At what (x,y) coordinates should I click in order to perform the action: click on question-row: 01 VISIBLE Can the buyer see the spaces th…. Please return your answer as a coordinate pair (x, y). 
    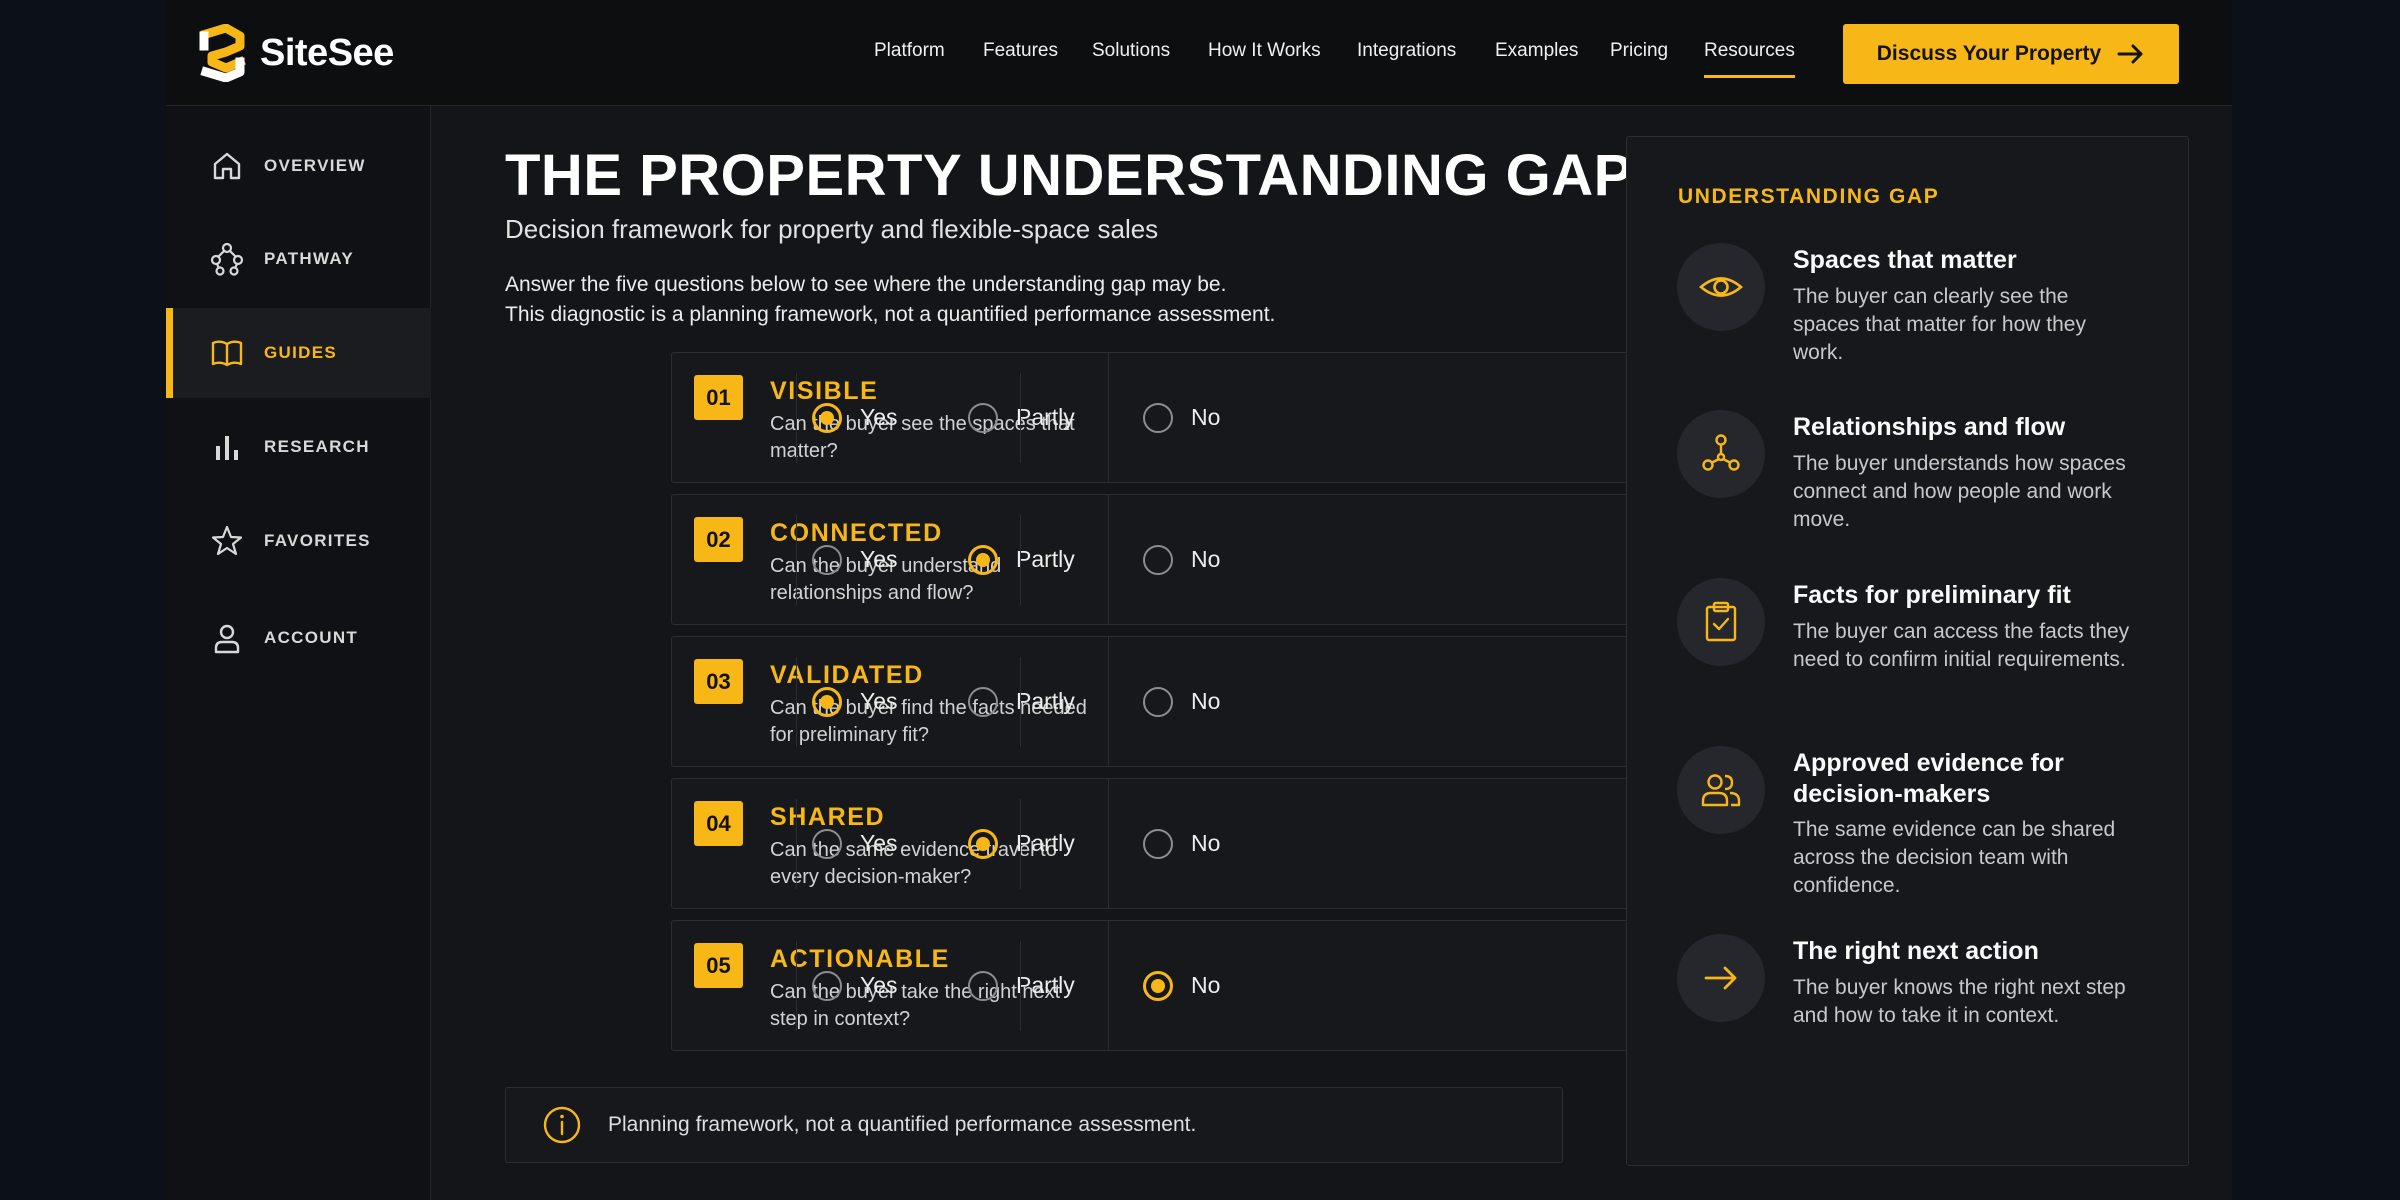
    Looking at the image, I should click on (1200, 417).